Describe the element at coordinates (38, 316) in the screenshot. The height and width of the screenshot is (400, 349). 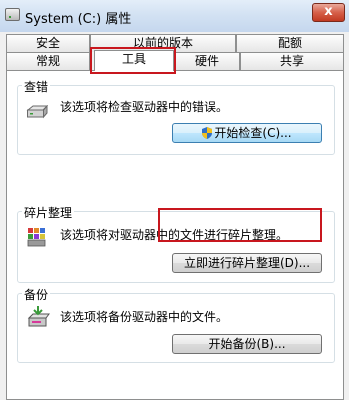
I see `backup-icon` at that location.